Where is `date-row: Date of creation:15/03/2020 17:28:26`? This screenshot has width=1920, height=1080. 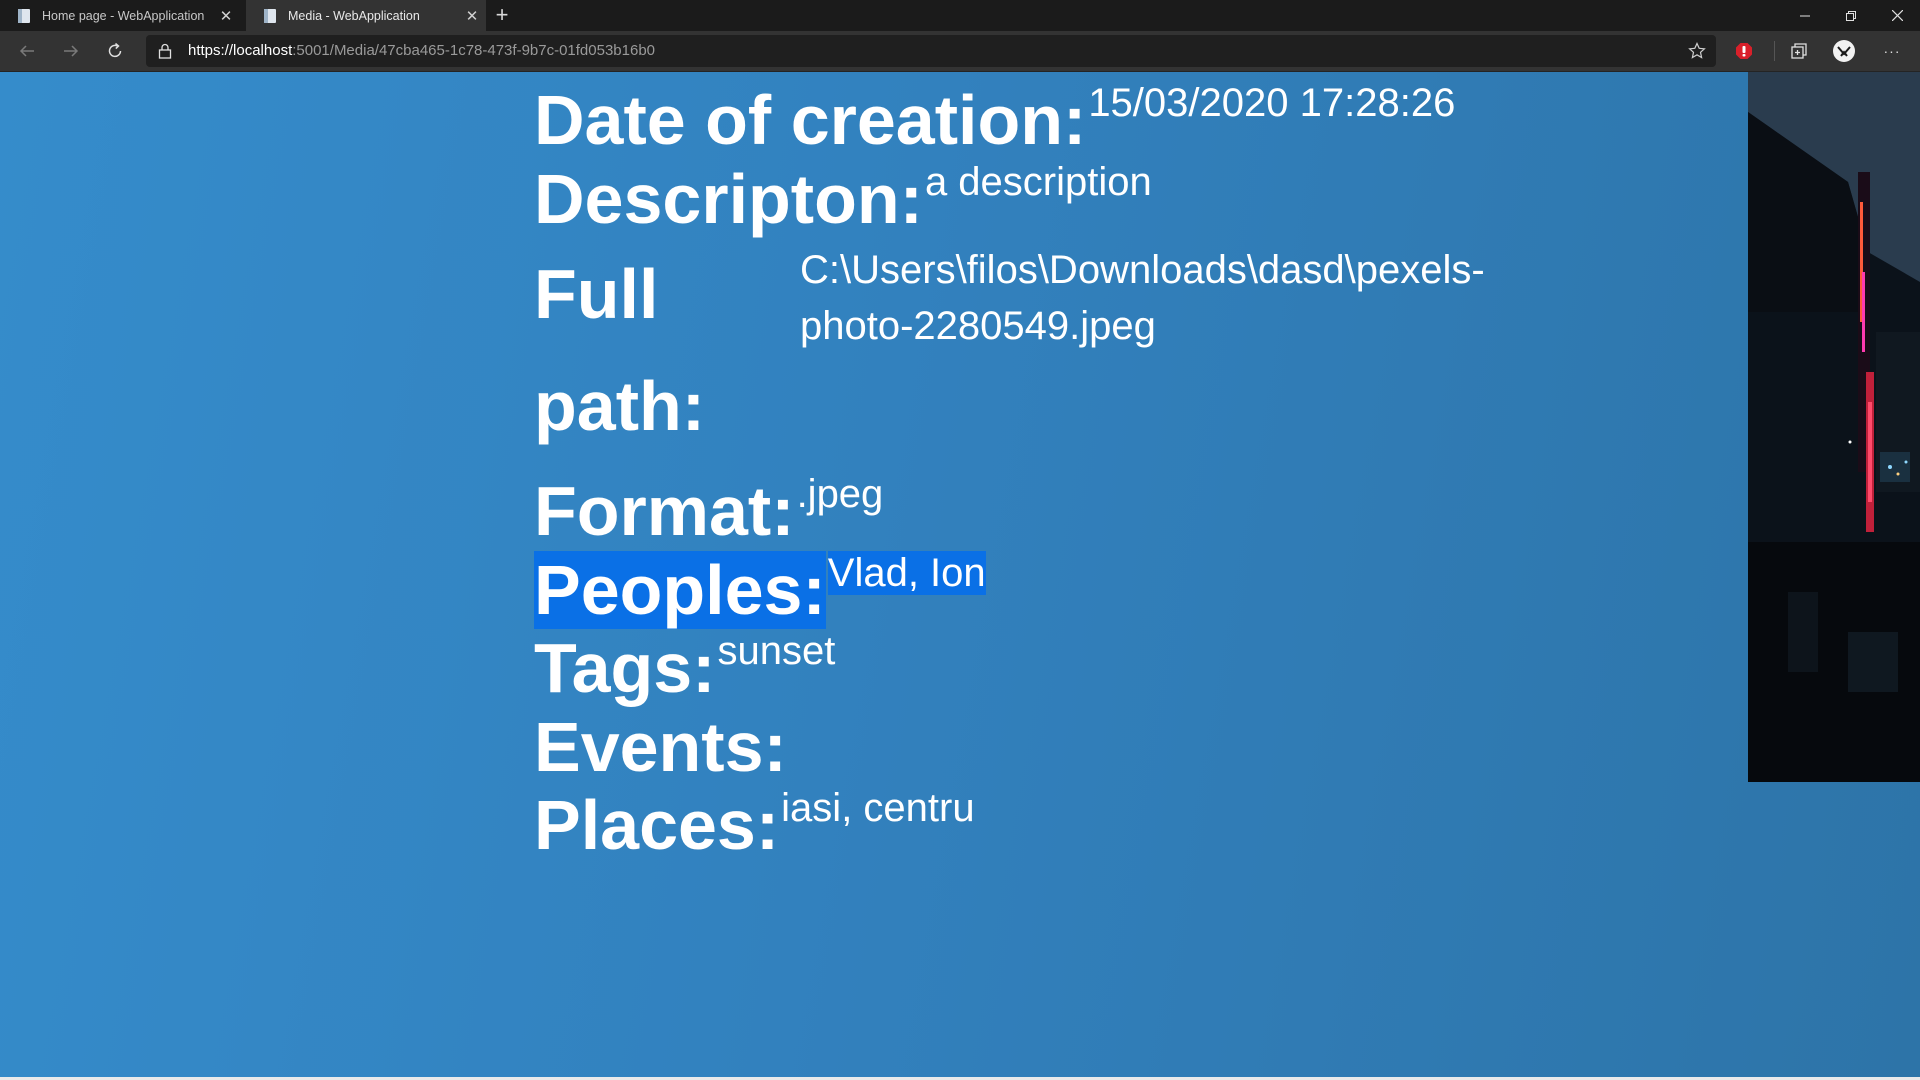 date-row: Date of creation:15/03/2020 17:28:26 is located at coordinates (994, 120).